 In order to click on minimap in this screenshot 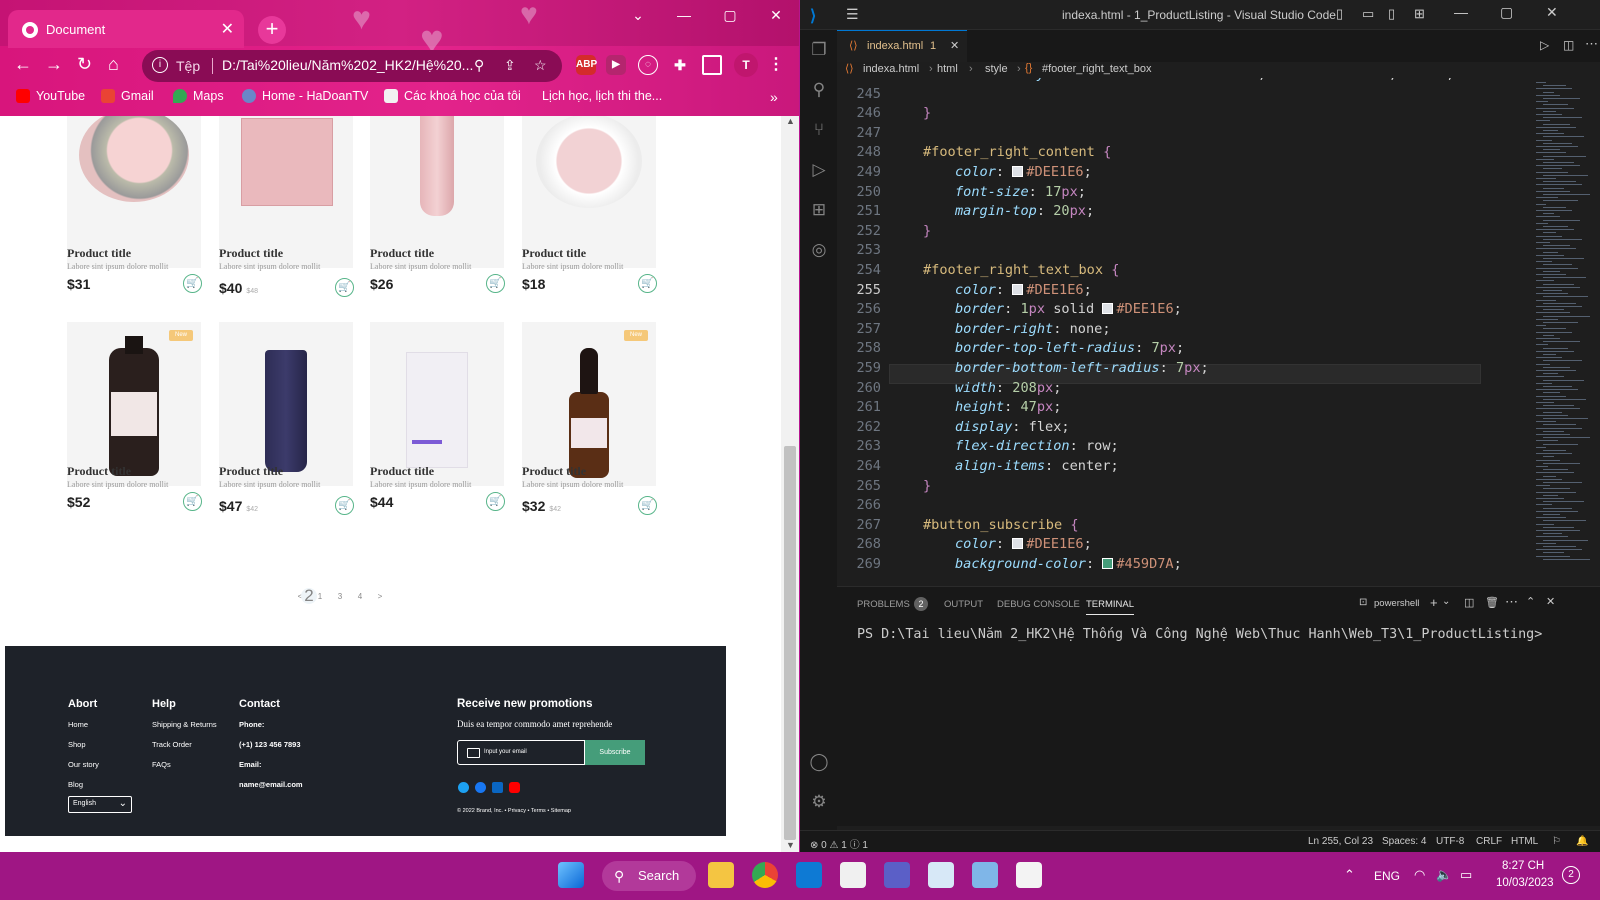, I will do `click(1566, 332)`.